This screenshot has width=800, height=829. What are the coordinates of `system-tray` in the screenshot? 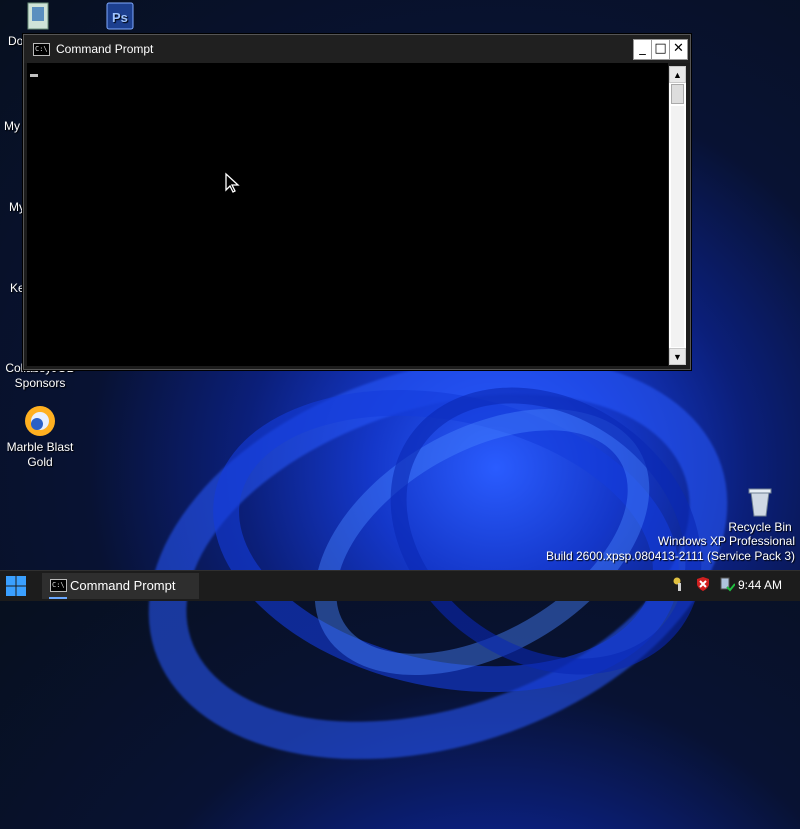 It's located at (705, 586).